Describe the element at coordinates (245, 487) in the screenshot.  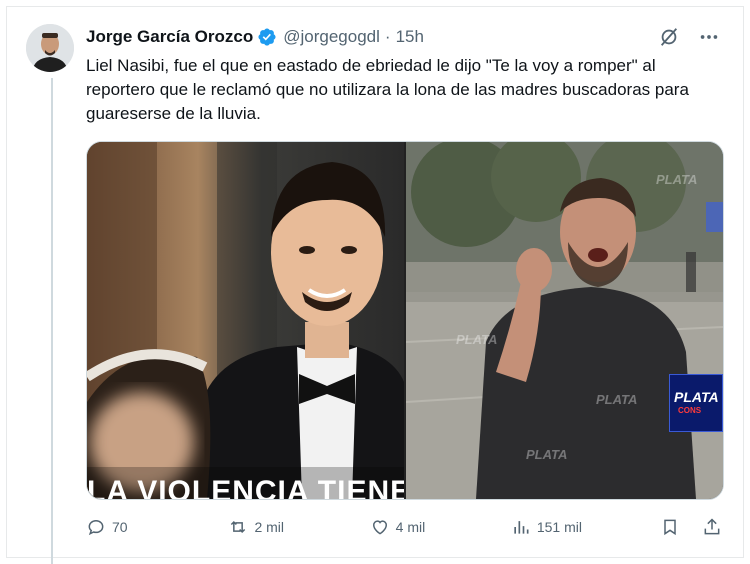
I see `left-overlay-text: LA VIOLENCIA TIENE` at that location.